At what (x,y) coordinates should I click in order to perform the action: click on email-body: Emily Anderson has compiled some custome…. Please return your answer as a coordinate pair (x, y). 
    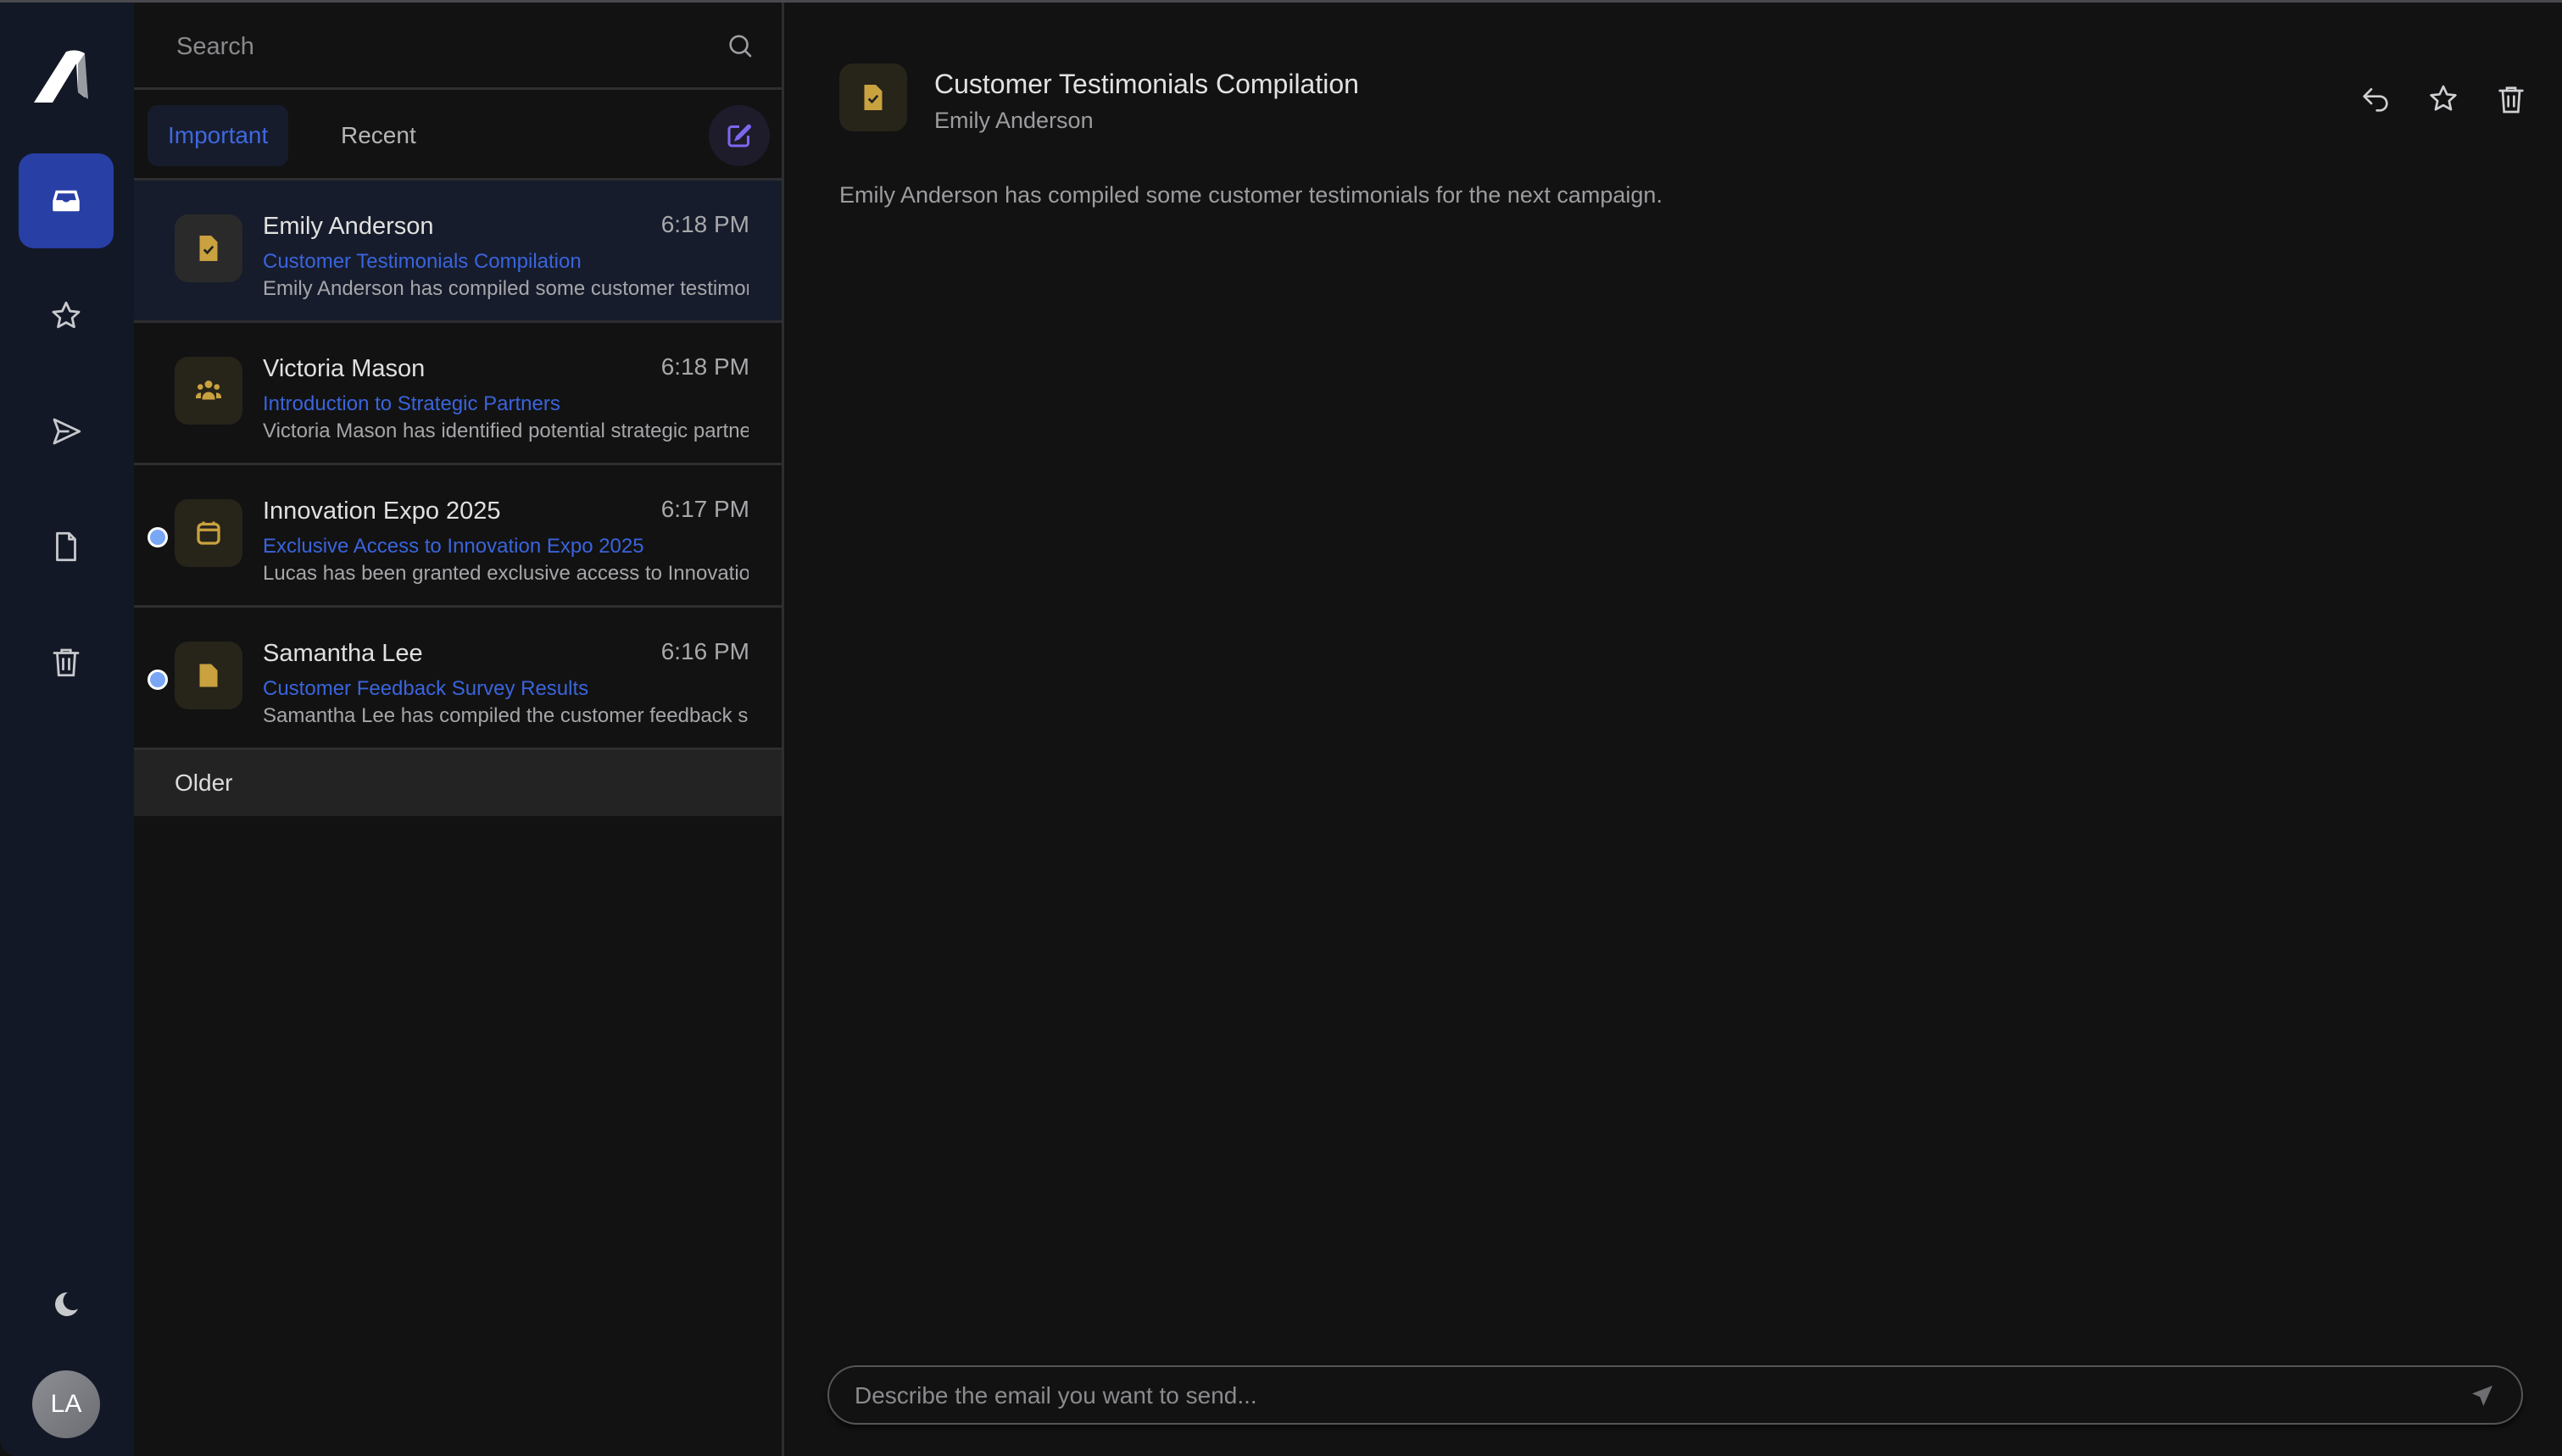
    Looking at the image, I should click on (1251, 195).